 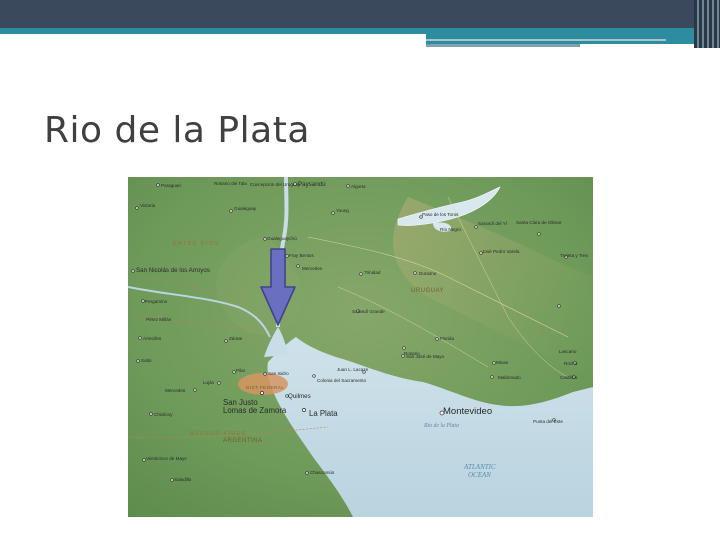 What do you see at coordinates (159, 319) in the screenshot?
I see `svg-text: Pérez Millán` at bounding box center [159, 319].